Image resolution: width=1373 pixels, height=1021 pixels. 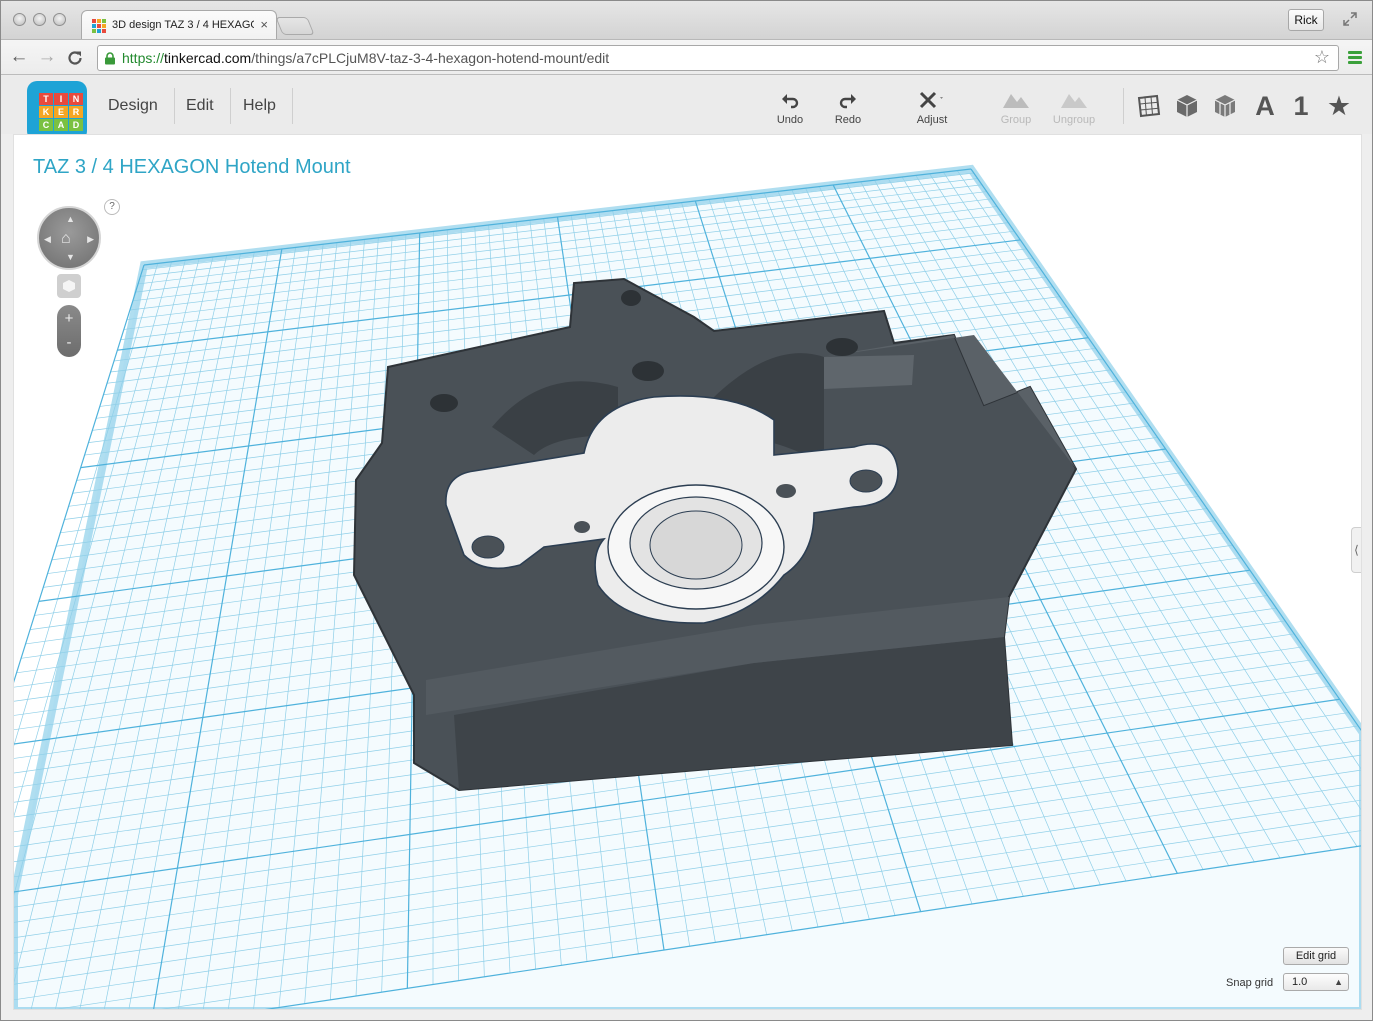 I want to click on logo-letter: E, so click(x=61, y=112).